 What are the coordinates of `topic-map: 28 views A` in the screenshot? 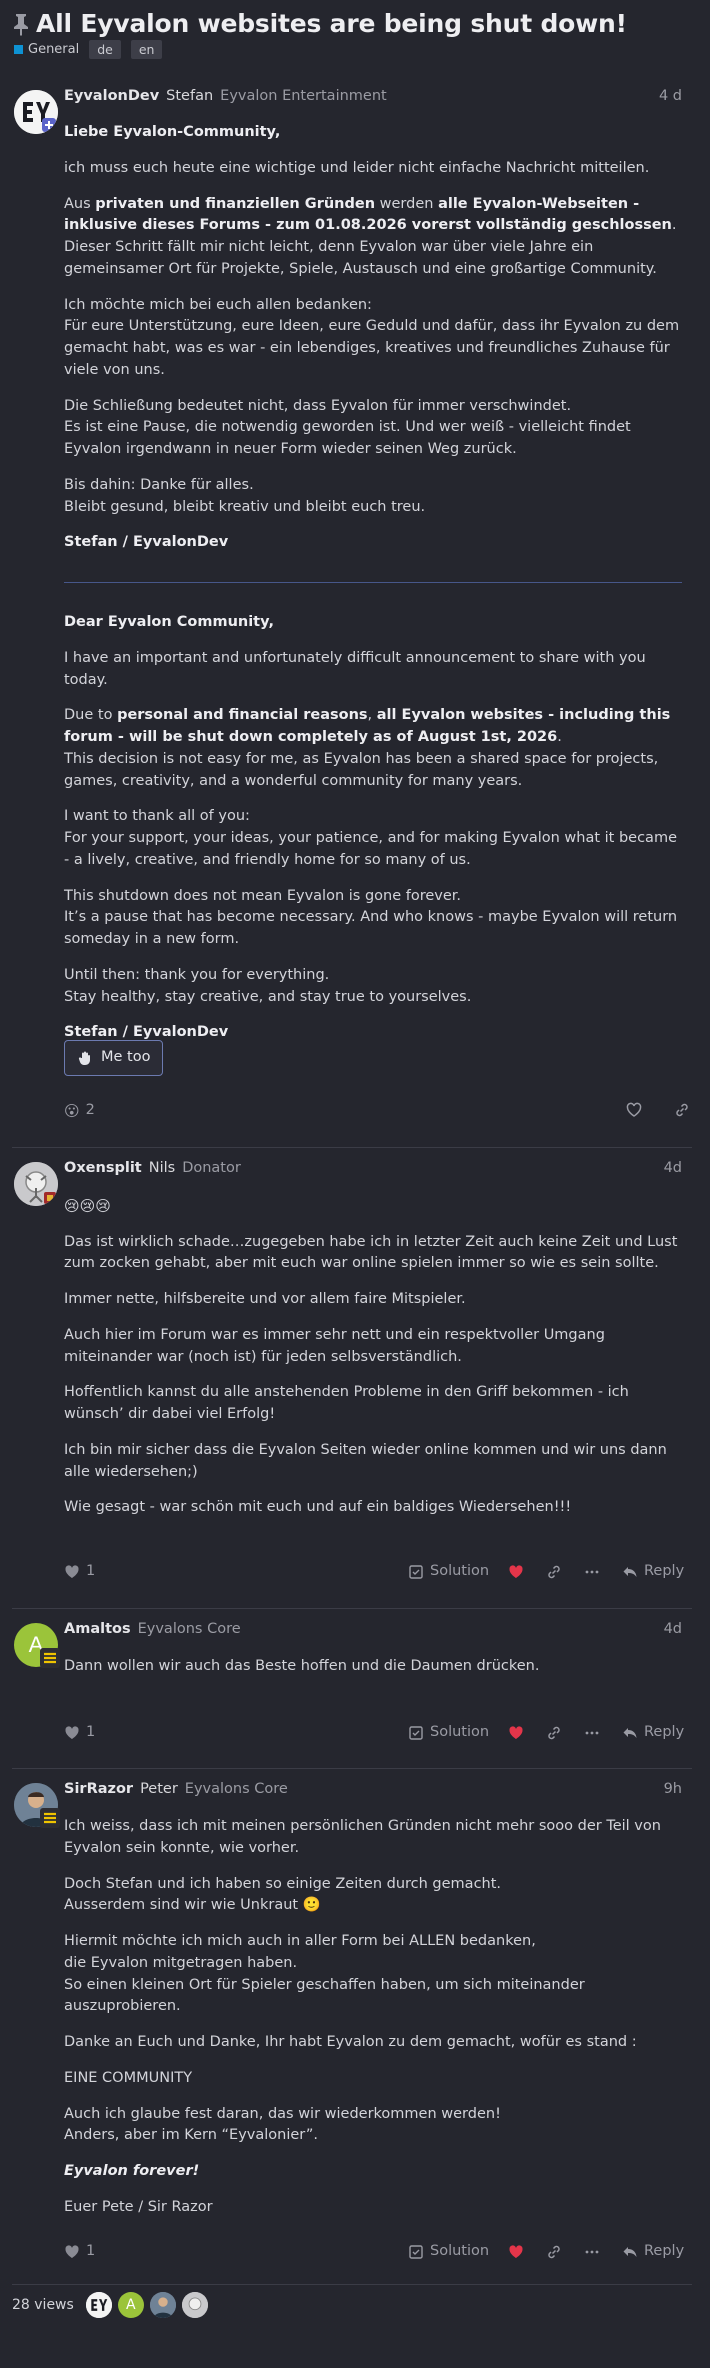 It's located at (110, 2305).